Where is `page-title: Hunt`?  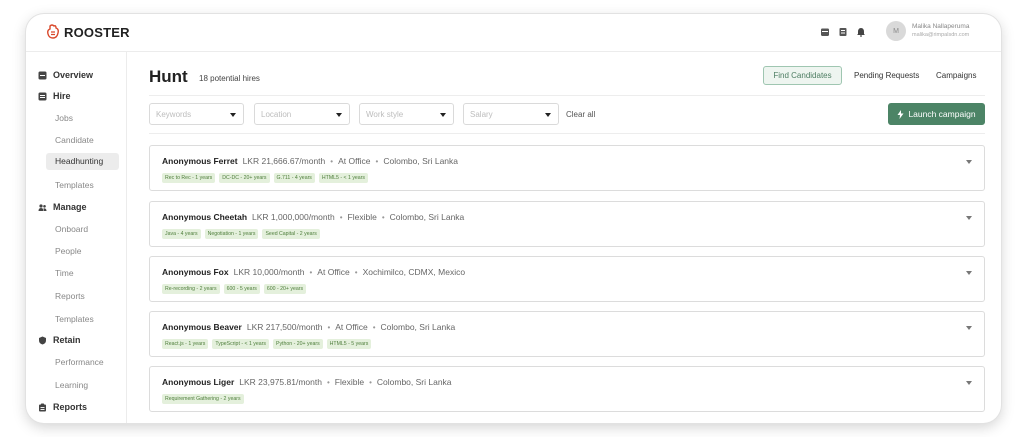
page-title: Hunt is located at coordinates (168, 76).